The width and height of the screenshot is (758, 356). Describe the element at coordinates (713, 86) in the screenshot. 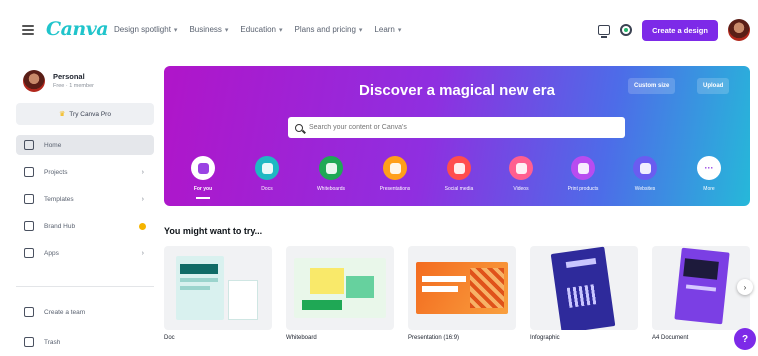

I see `upload-button: Upload` at that location.